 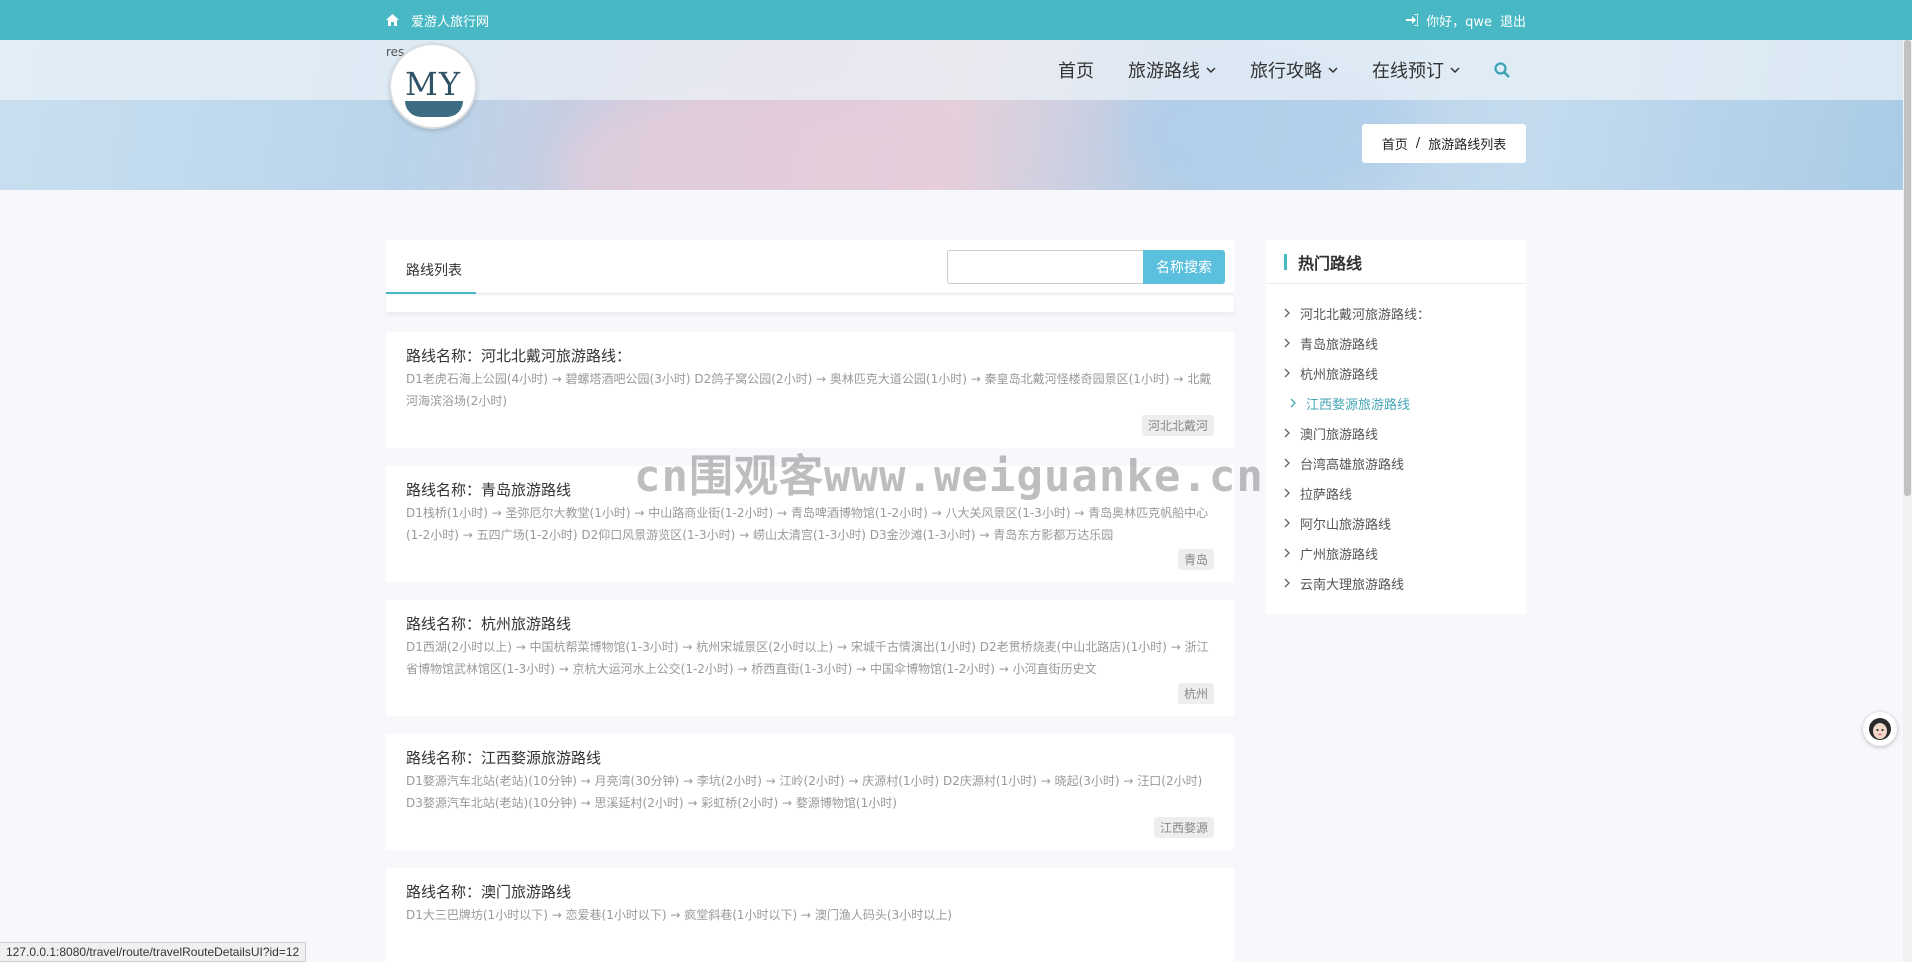 I want to click on breadcrumb-current: 旅游路线列表, so click(x=1467, y=145).